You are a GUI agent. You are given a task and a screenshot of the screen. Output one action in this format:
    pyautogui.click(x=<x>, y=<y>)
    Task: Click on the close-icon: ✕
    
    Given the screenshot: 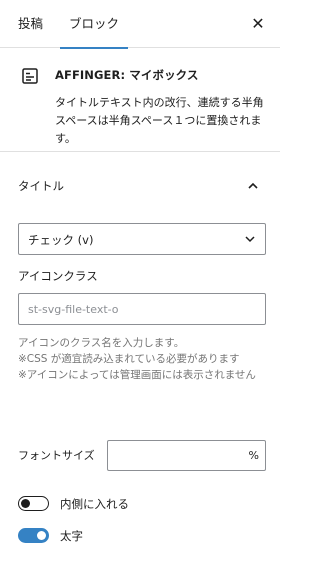 What is the action you would take?
    pyautogui.click(x=258, y=24)
    